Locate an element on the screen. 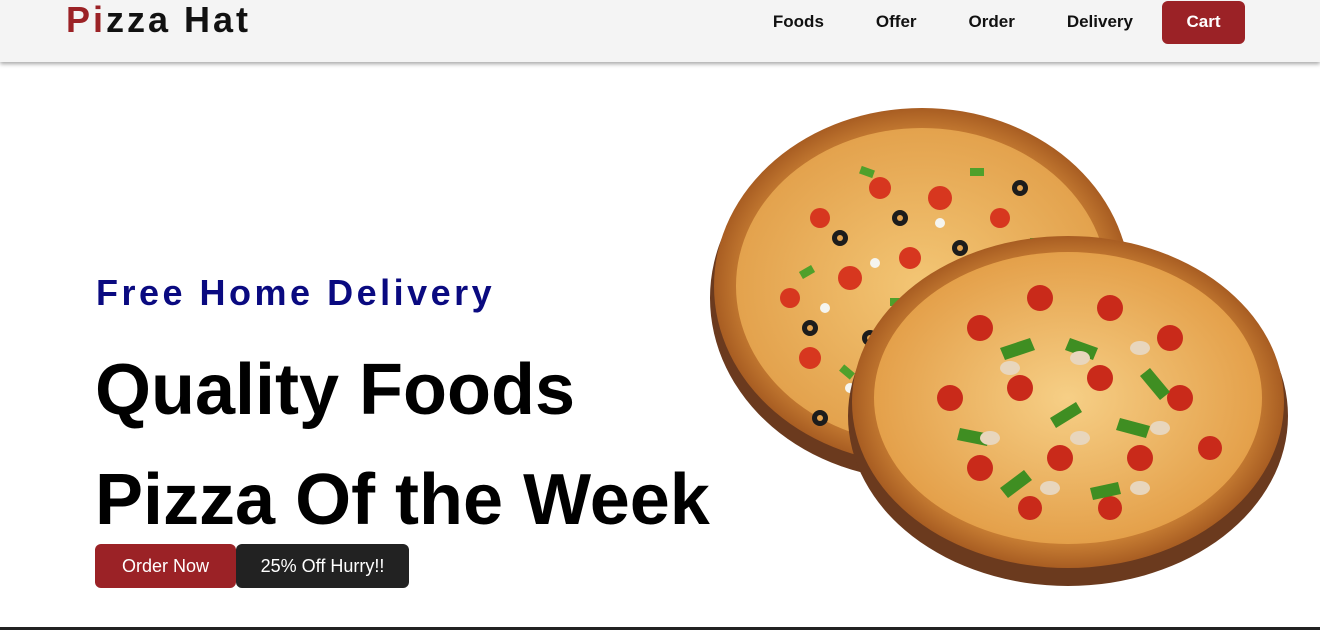 The width and height of the screenshot is (1320, 630). nav-link-foods: Foods is located at coordinates (798, 22).